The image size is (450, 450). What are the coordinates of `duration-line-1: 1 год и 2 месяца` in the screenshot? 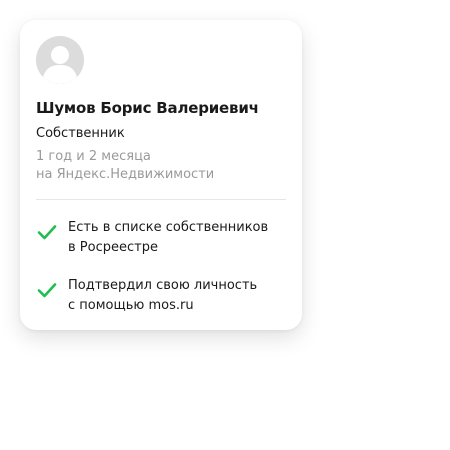 It's located at (93, 156).